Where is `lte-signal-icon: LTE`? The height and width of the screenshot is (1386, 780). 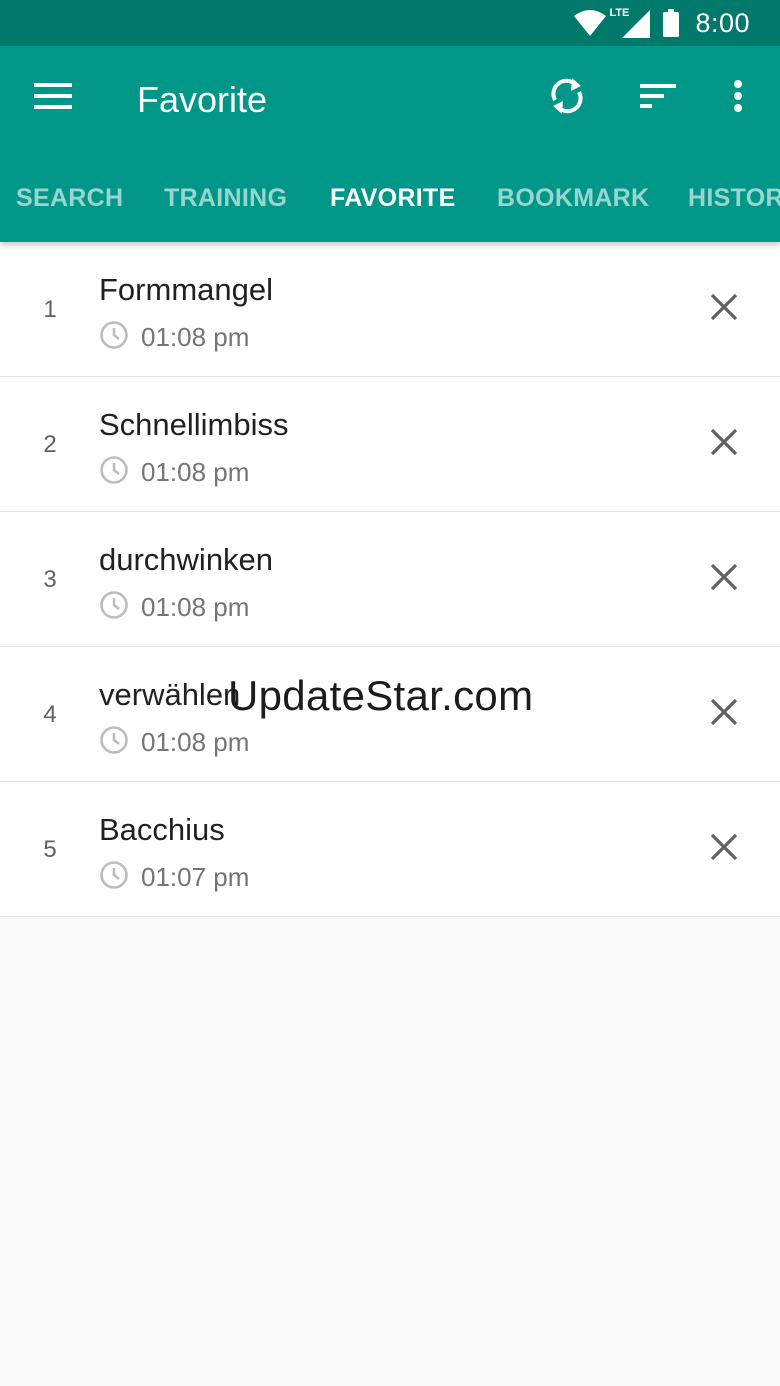 lte-signal-icon: LTE is located at coordinates (630, 23).